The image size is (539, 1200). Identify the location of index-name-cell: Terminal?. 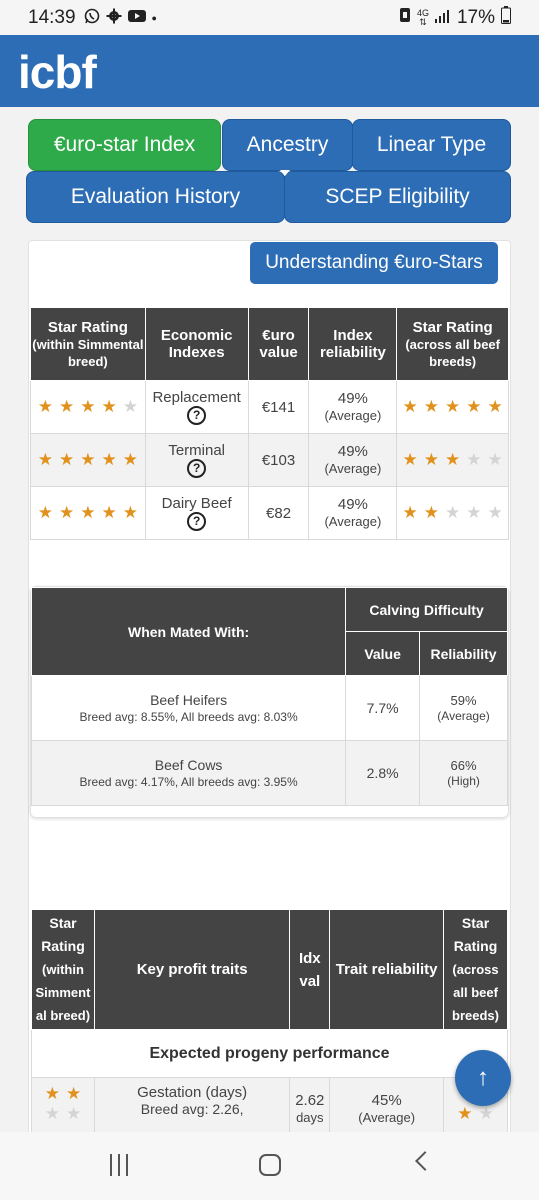
(196, 460).